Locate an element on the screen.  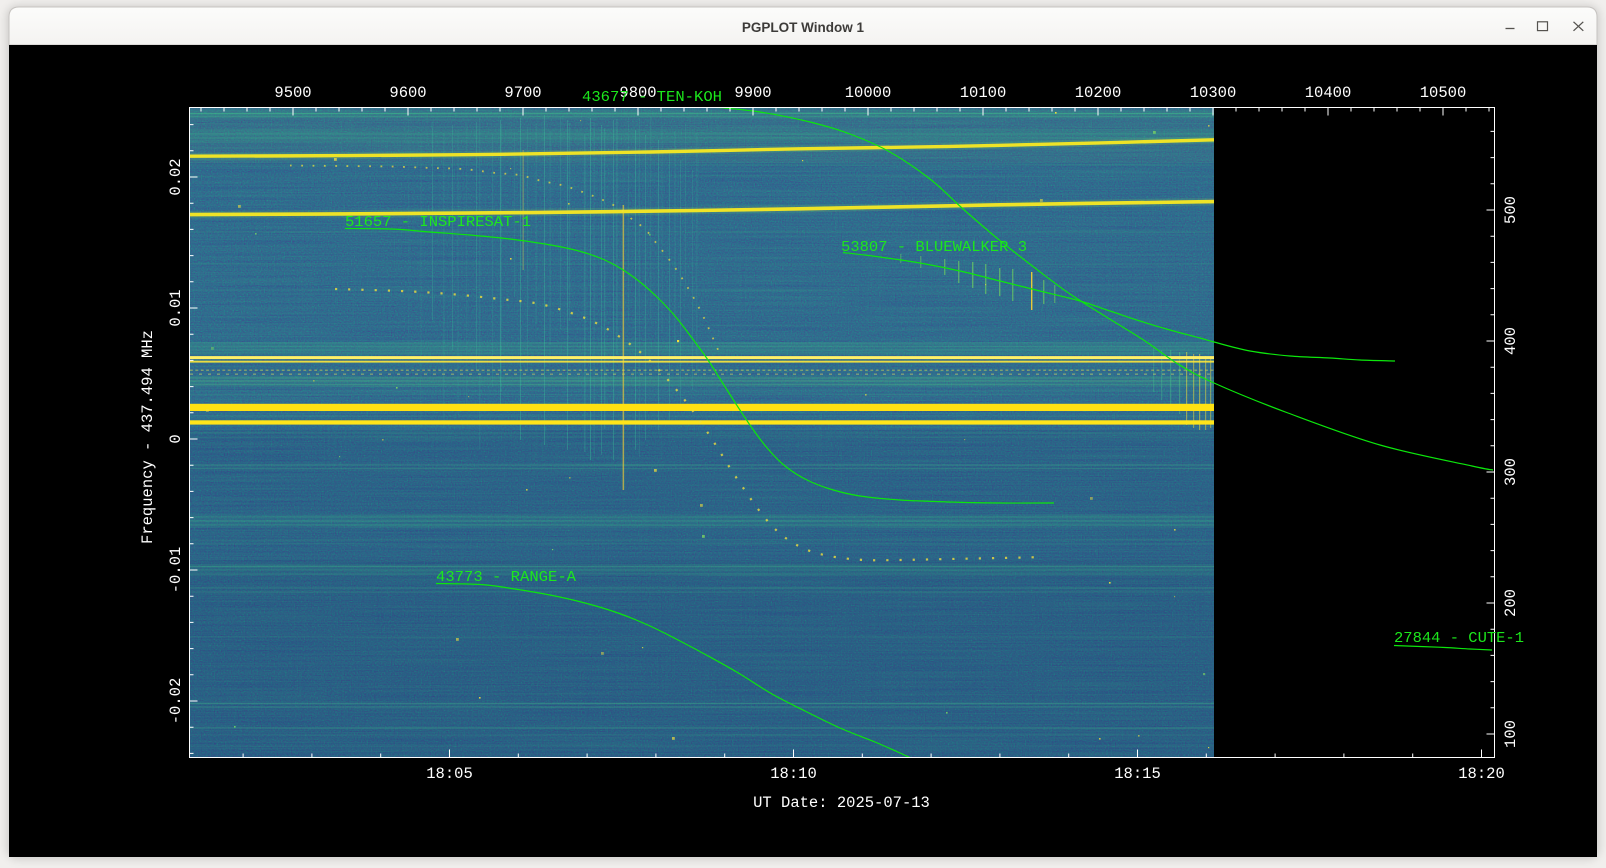
svg-text: 18:15 is located at coordinates (1137, 774).